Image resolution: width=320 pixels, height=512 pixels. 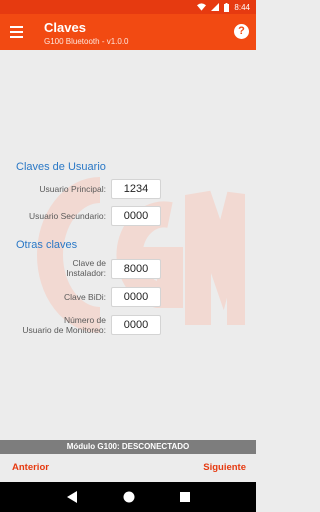 What do you see at coordinates (136, 297) in the screenshot?
I see `bidi-key-input: 0000` at bounding box center [136, 297].